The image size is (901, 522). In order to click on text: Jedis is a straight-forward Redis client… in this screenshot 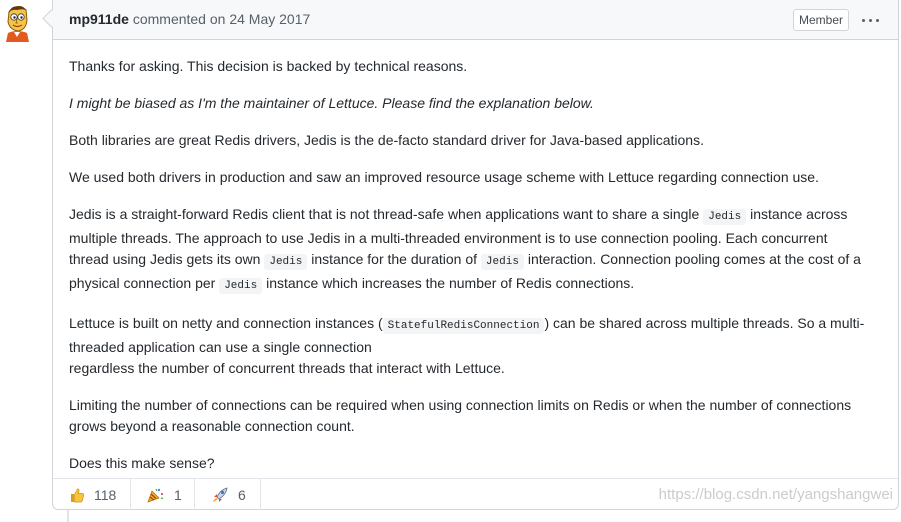, I will do `click(386, 214)`.